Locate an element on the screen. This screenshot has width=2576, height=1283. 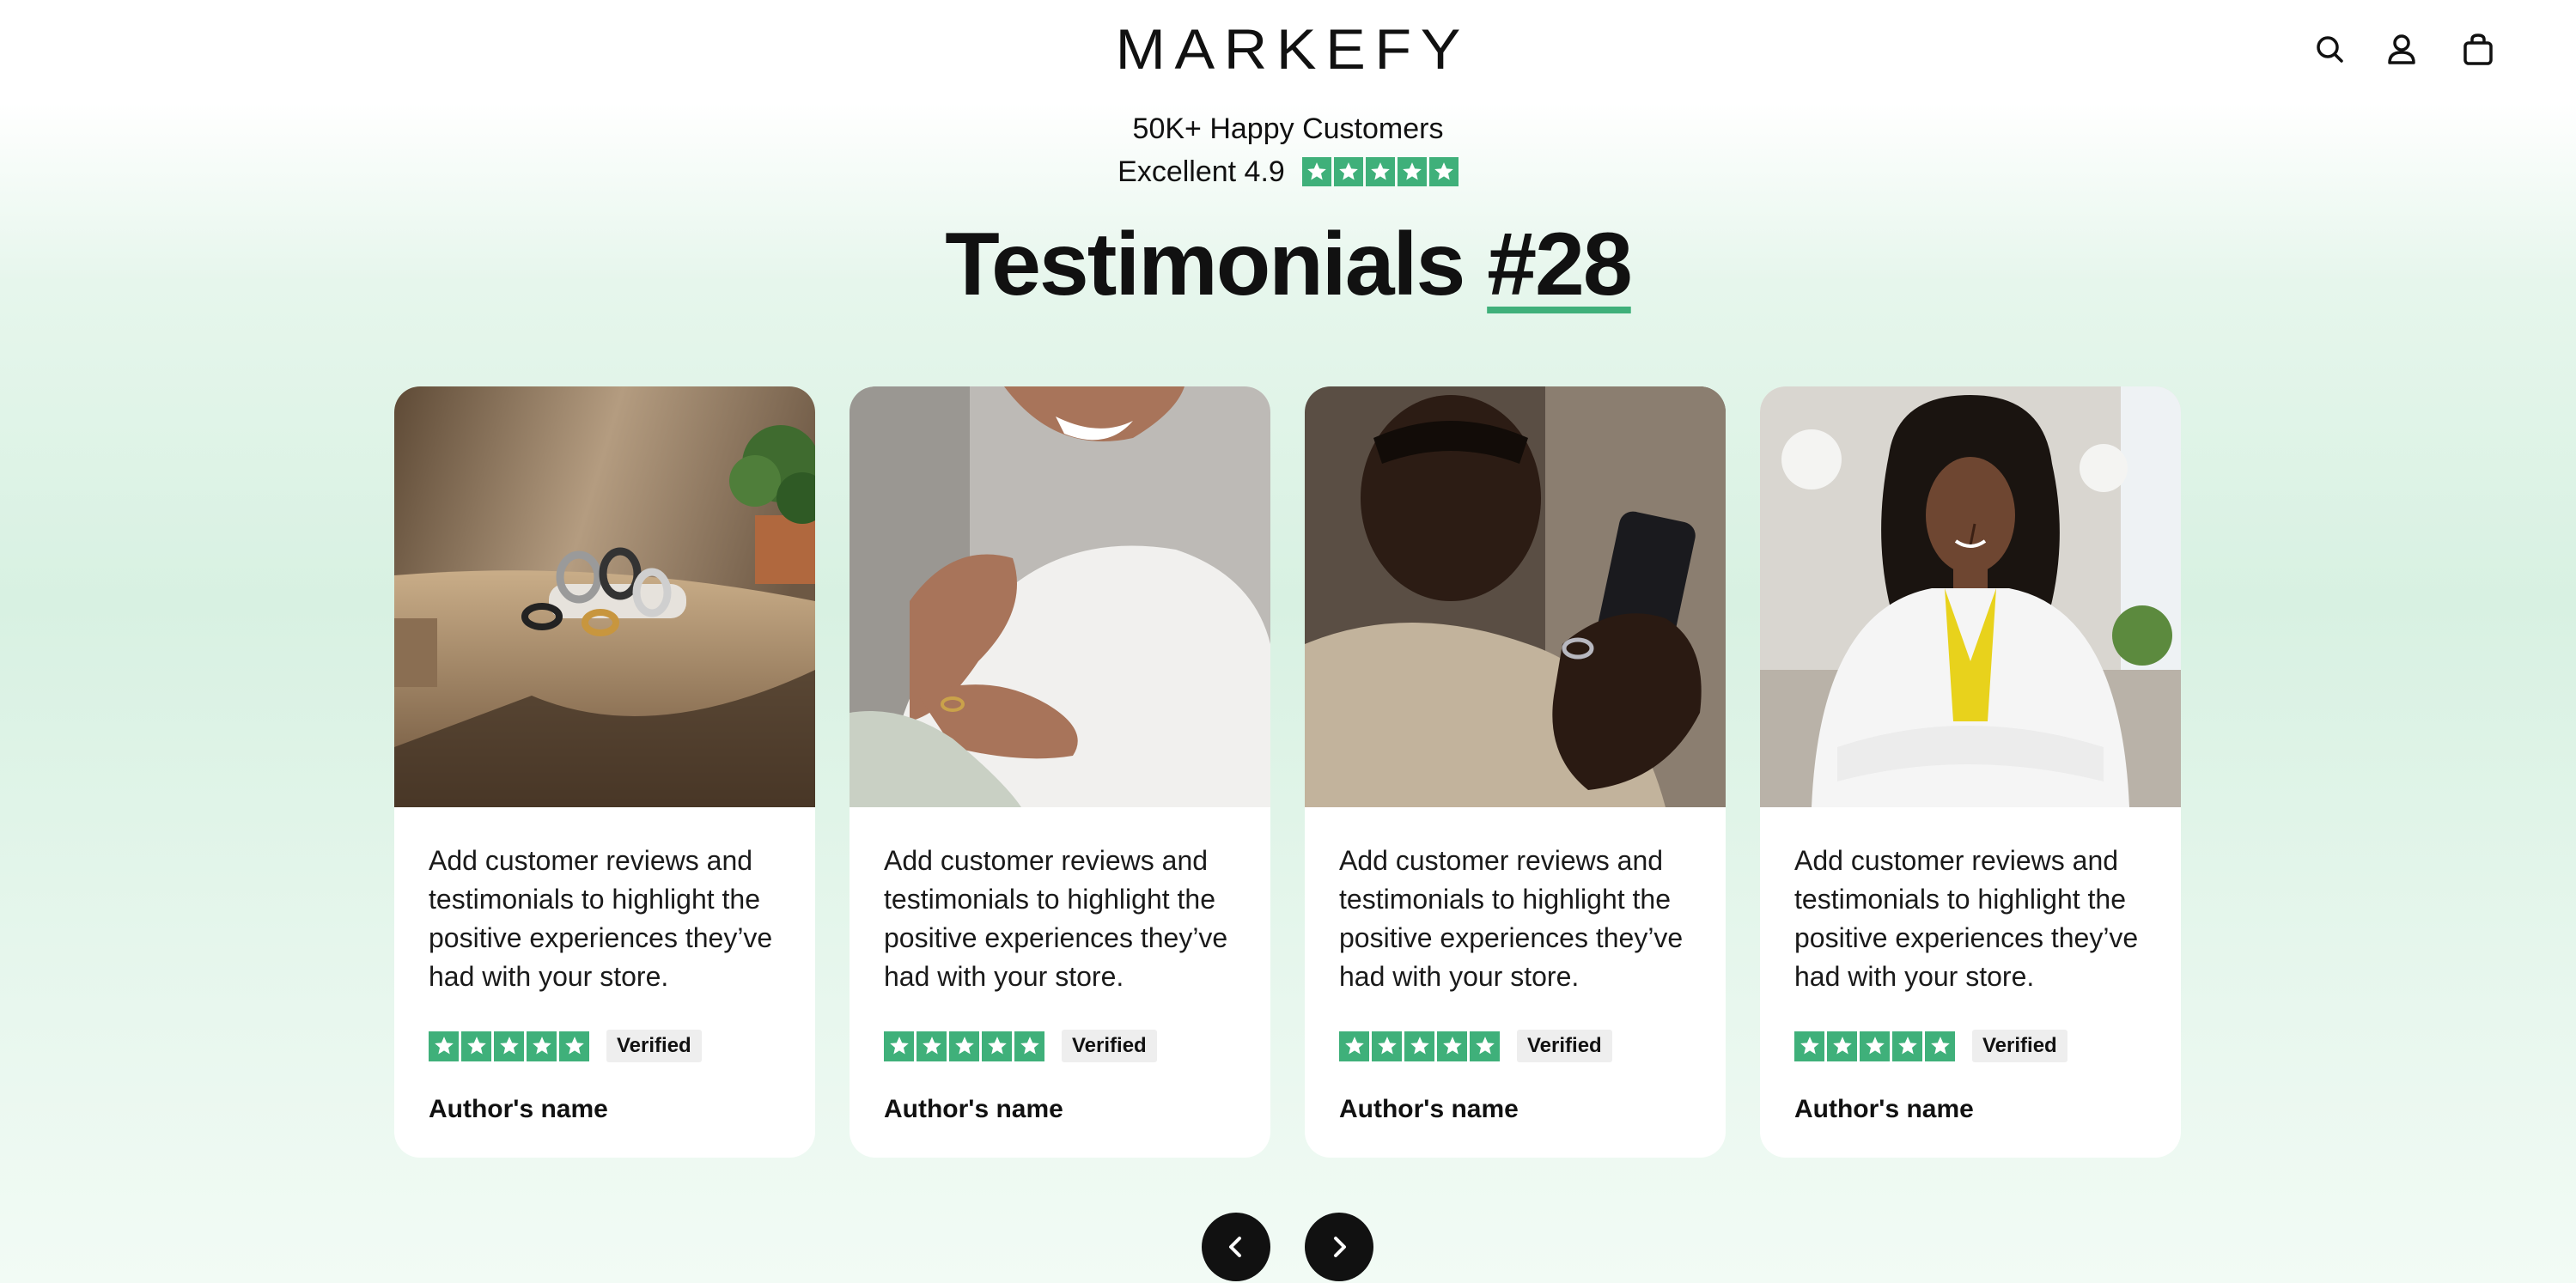
testimonial-photo-woman-smiling is located at coordinates (1060, 596).